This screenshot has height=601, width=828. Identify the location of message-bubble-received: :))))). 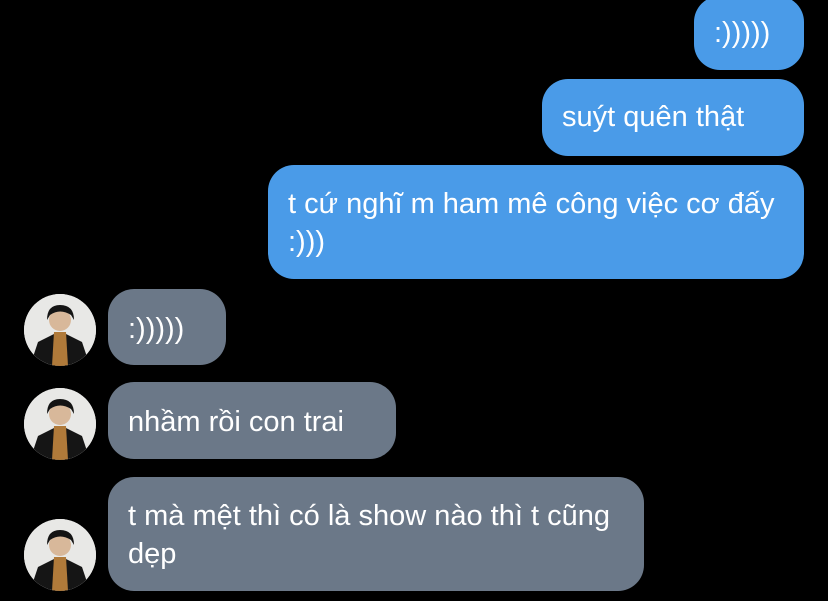
(167, 327).